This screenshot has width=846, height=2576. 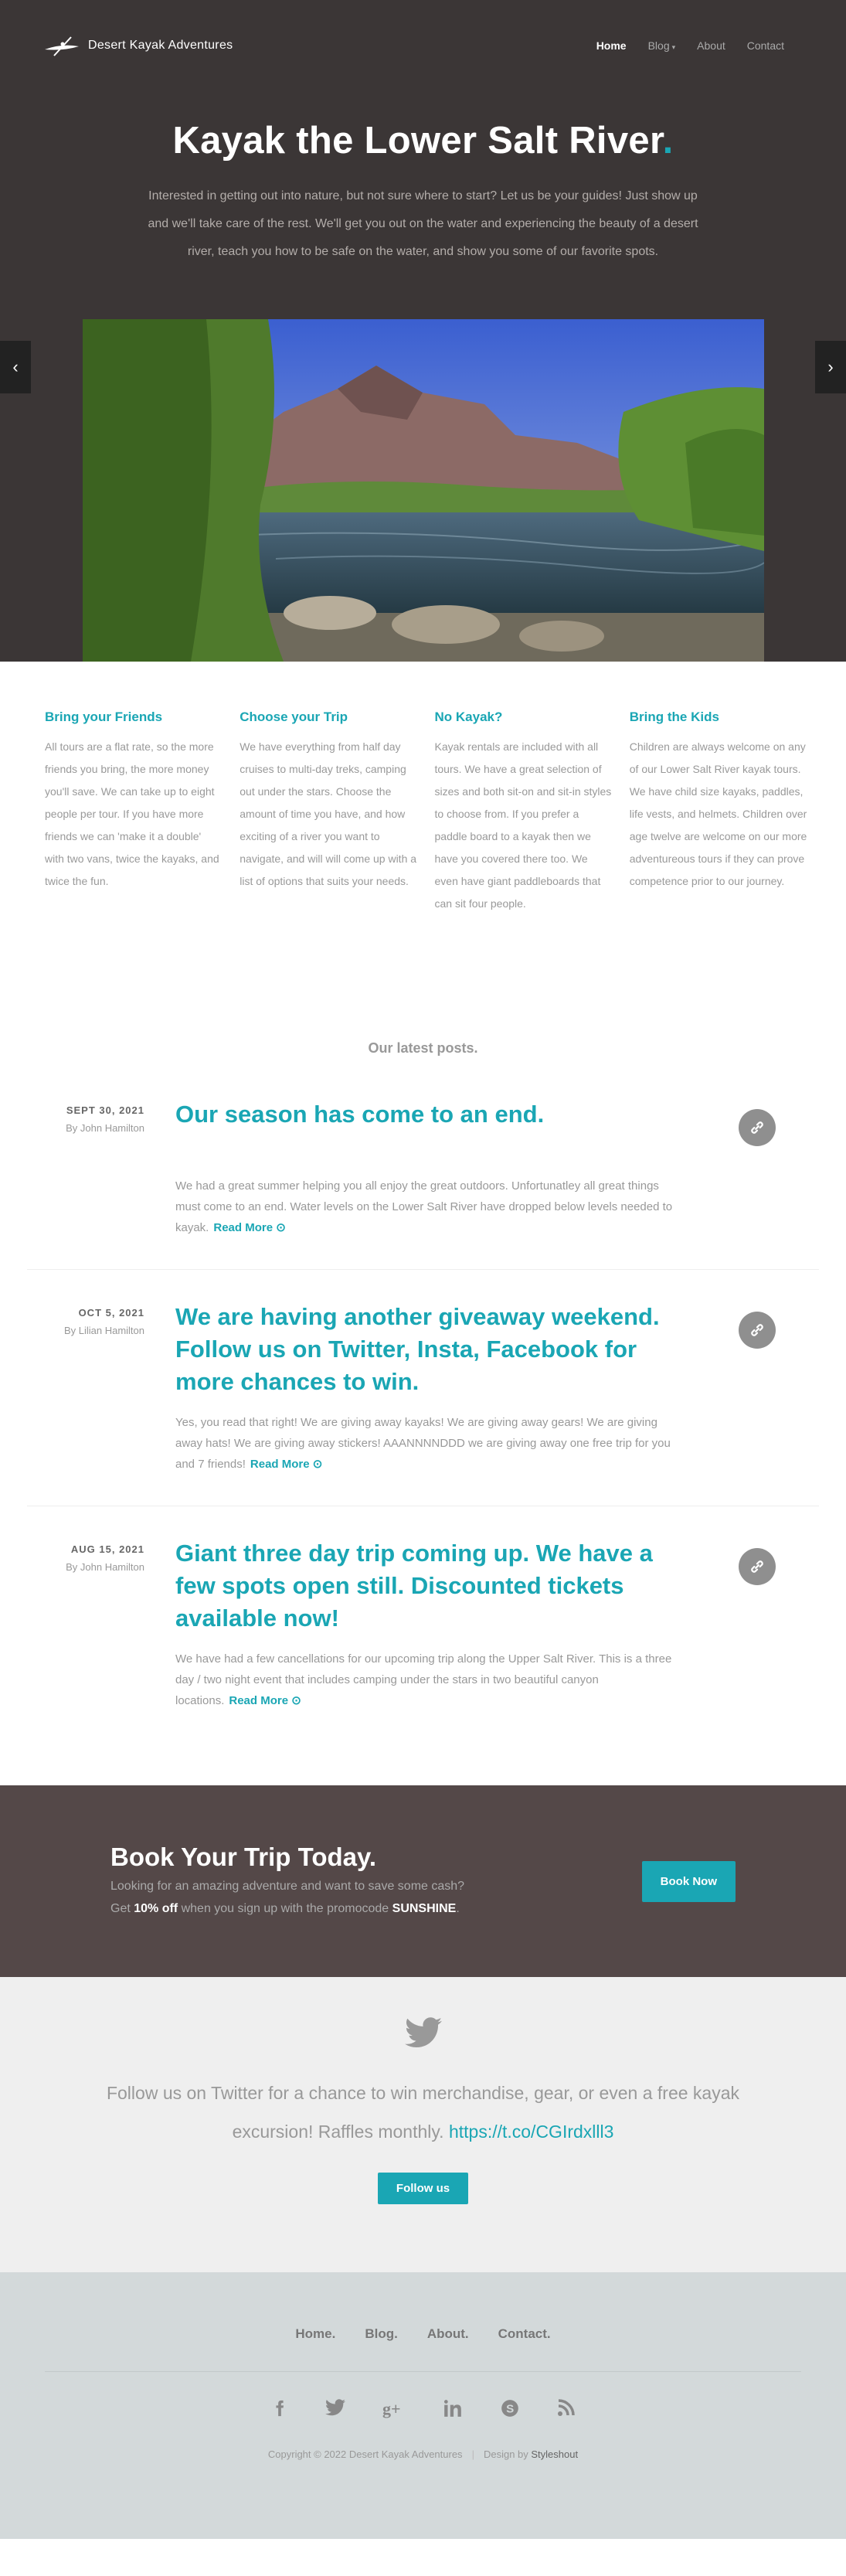 I want to click on skype-icon: S, so click(x=510, y=2410).